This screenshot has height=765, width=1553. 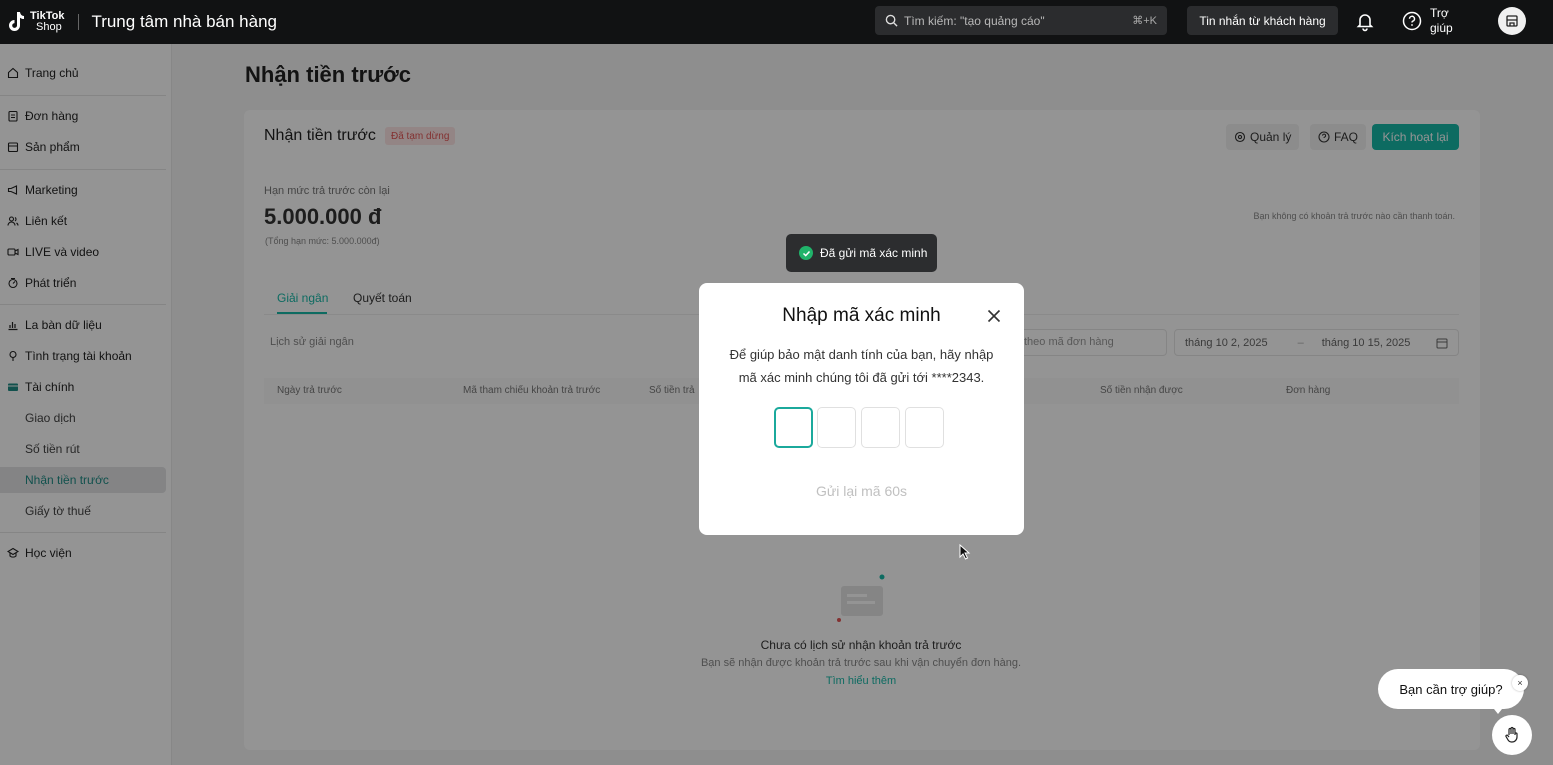 I want to click on hand-icon, so click(x=1511, y=734).